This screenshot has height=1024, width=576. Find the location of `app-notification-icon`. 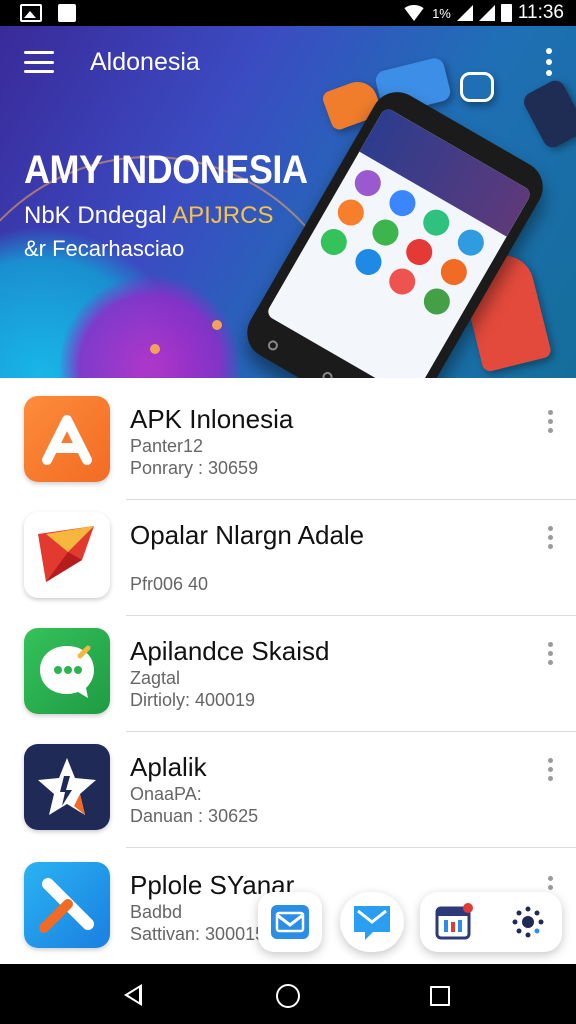

app-notification-icon is located at coordinates (67, 13).